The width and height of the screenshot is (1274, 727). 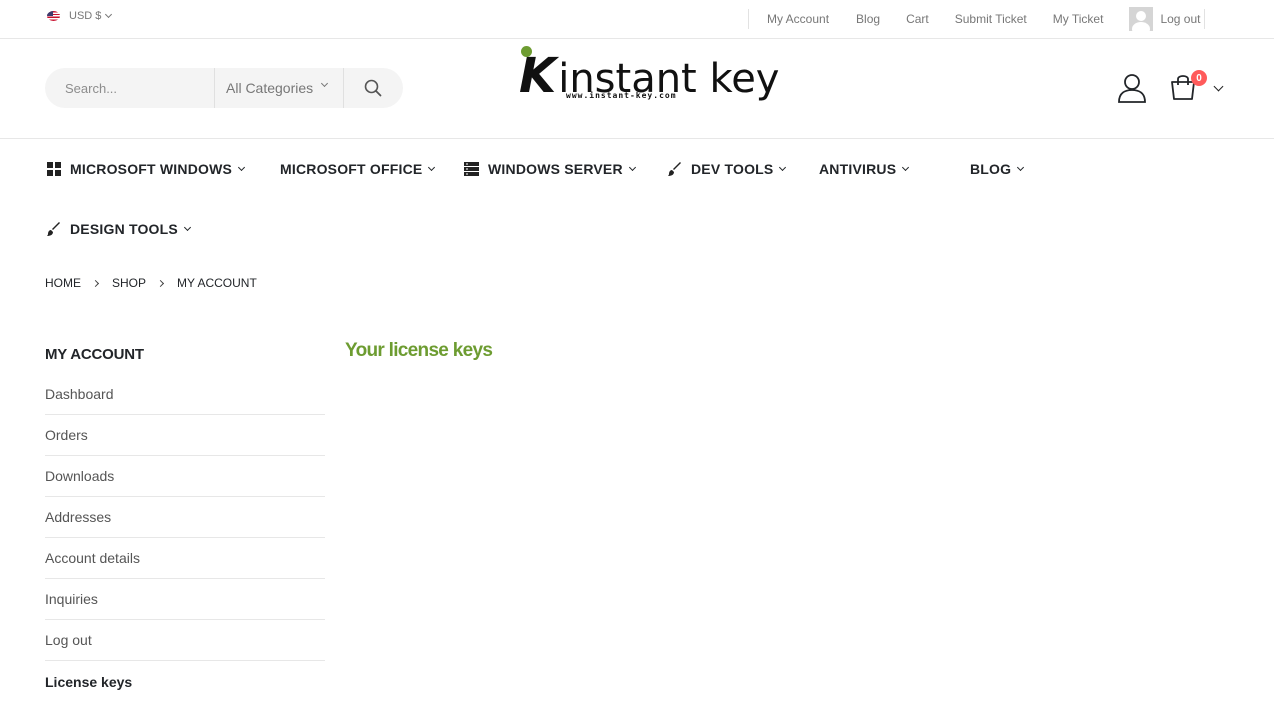 What do you see at coordinates (621, 95) in the screenshot?
I see `logo-url: www.instant-key.com` at bounding box center [621, 95].